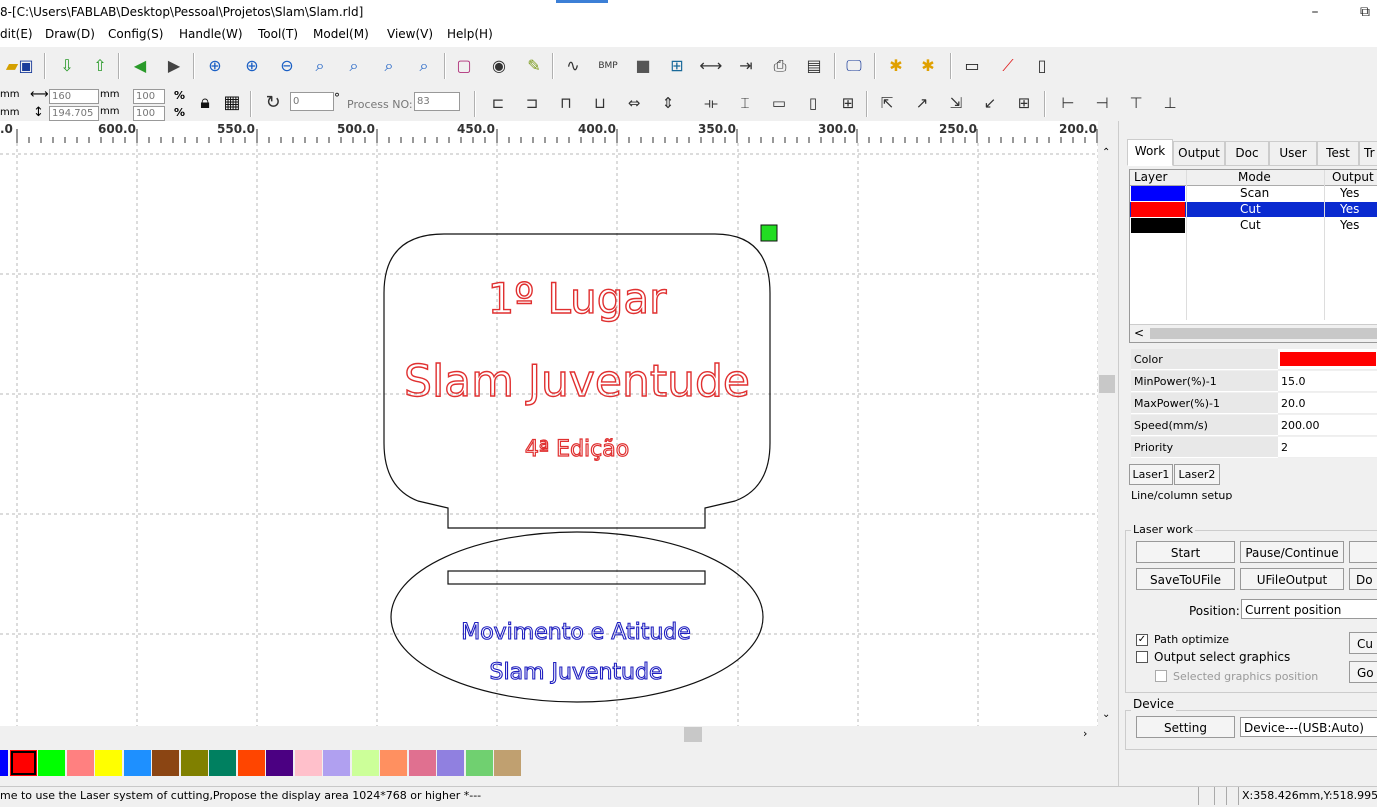 The image size is (1377, 807). What do you see at coordinates (341, 34) in the screenshot?
I see `menu-model: Model(M)` at bounding box center [341, 34].